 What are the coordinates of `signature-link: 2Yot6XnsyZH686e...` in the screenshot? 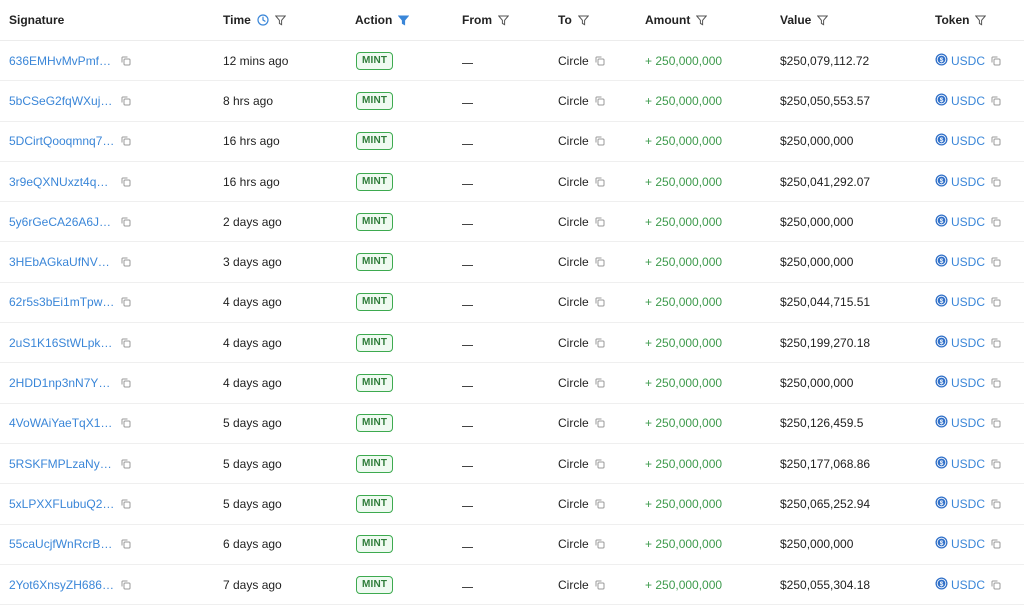 It's located at (62, 585).